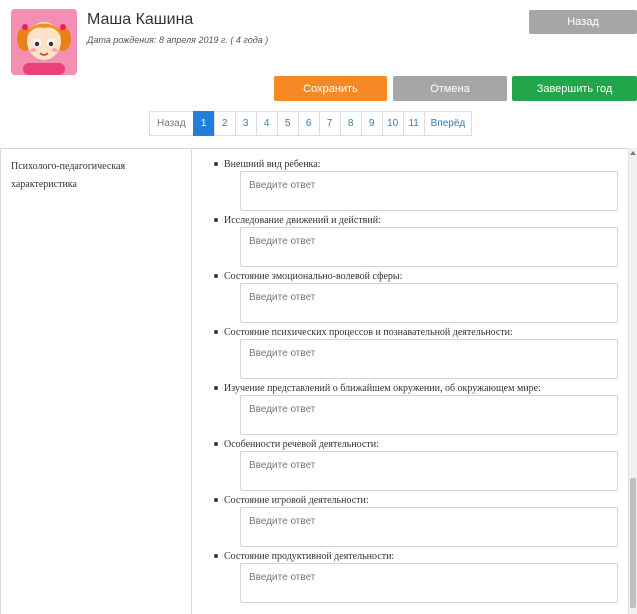 This screenshot has width=637, height=614. Describe the element at coordinates (266, 123) in the screenshot. I see `page-4: 4` at that location.